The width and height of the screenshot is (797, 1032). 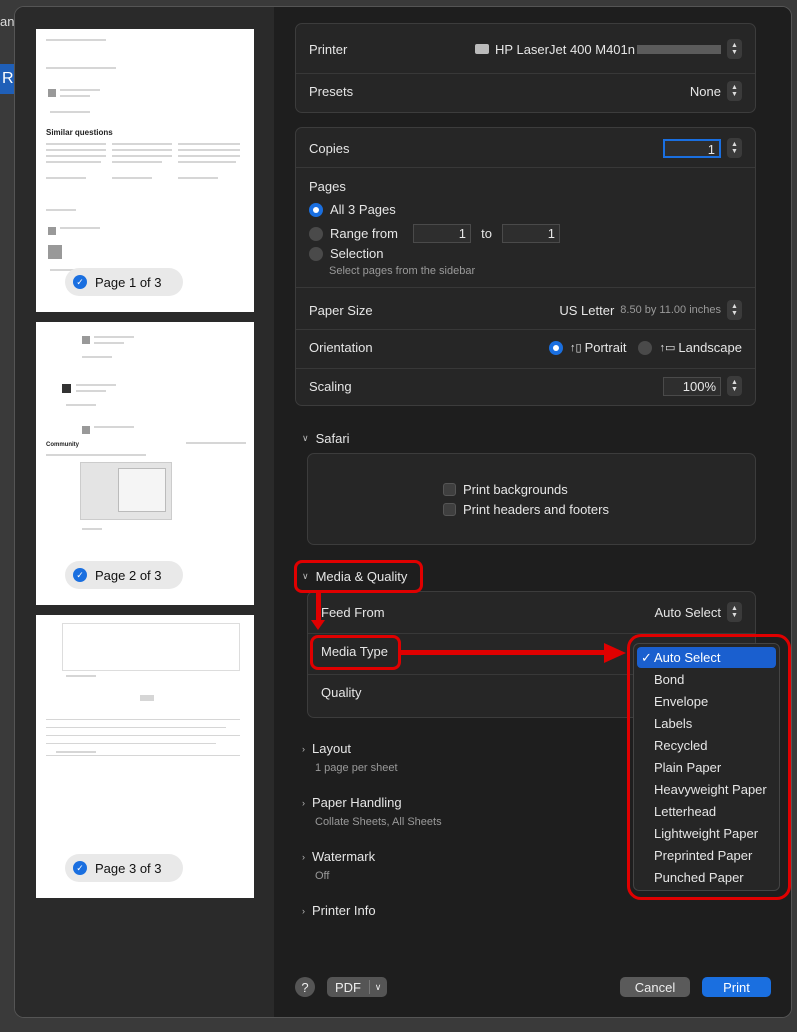 What do you see at coordinates (364, 233) in the screenshot?
I see `range-label: Range from` at bounding box center [364, 233].